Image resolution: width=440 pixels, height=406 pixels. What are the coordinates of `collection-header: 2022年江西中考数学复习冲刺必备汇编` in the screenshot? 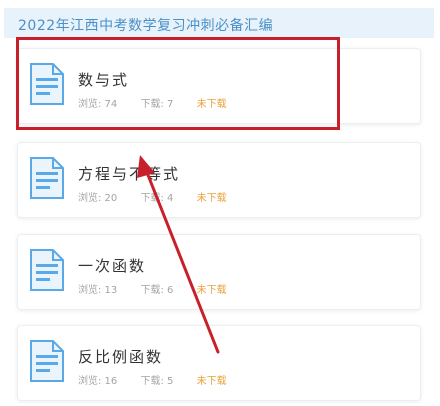 It's located at (219, 23).